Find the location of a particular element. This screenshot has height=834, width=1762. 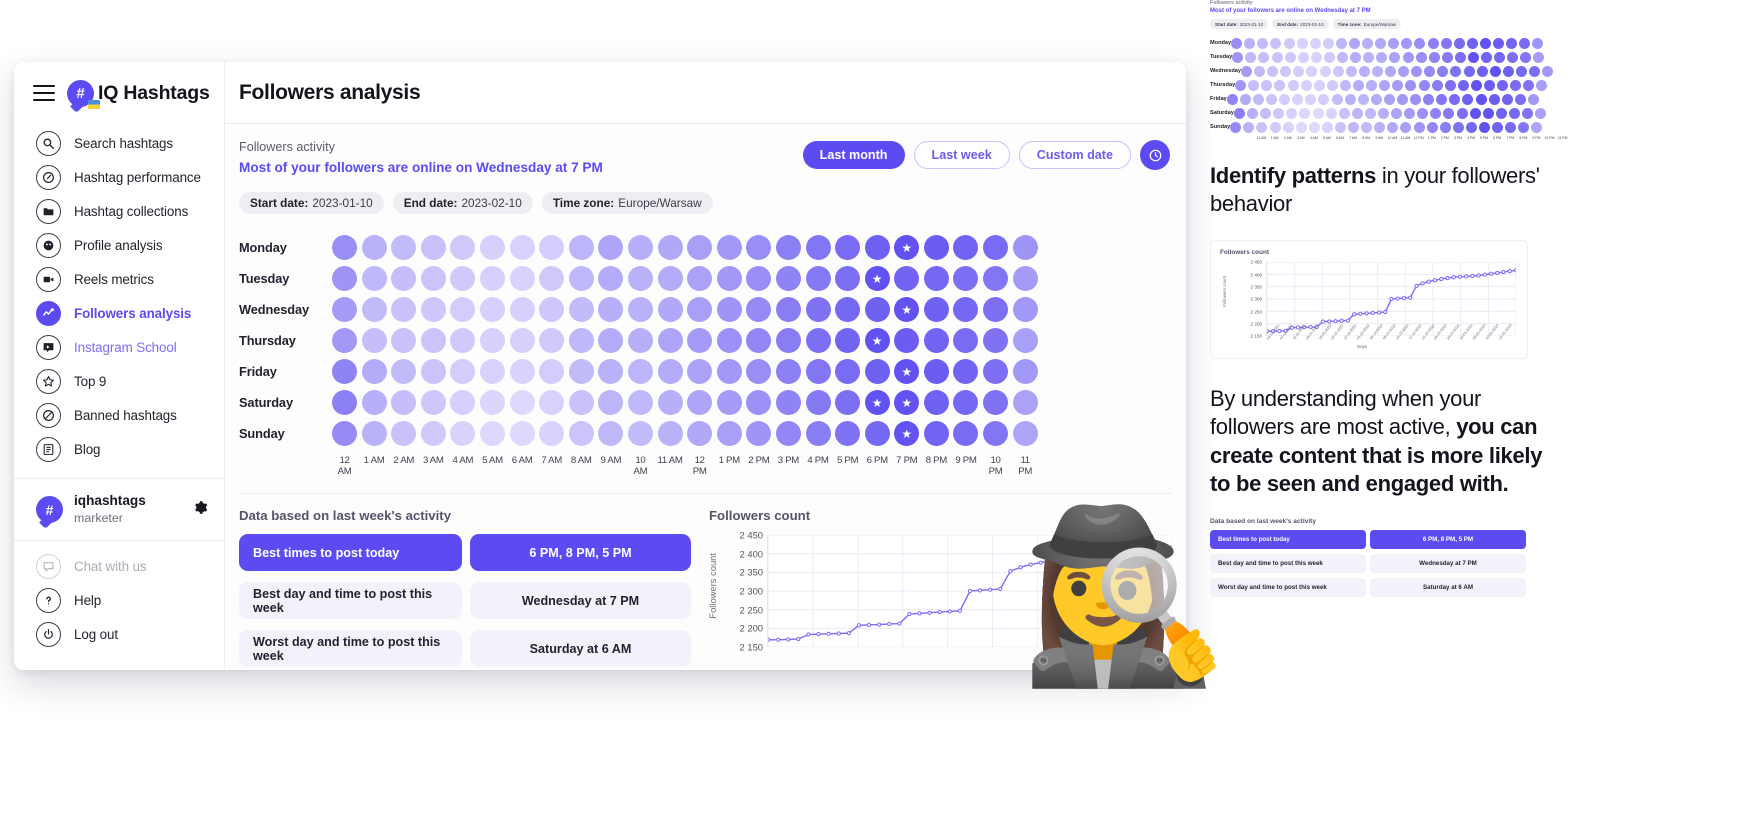

app-logo: # IQ Hashtags is located at coordinates (138, 94).